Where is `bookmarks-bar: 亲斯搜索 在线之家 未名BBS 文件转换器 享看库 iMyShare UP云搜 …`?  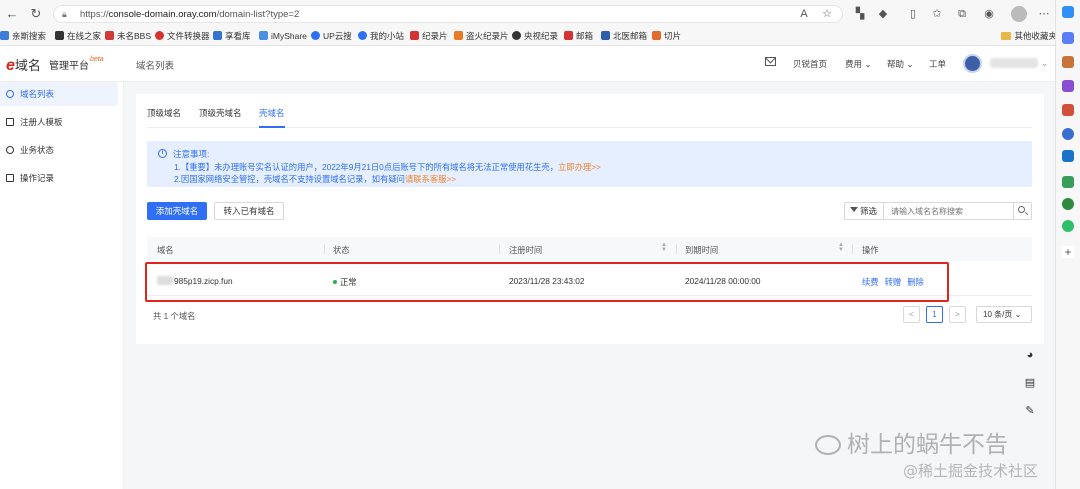
bookmarks-bar: 亲斯搜索 在线之家 未名BBS 文件转换器 享看库 iMyShare UP云搜 … is located at coordinates (540, 36).